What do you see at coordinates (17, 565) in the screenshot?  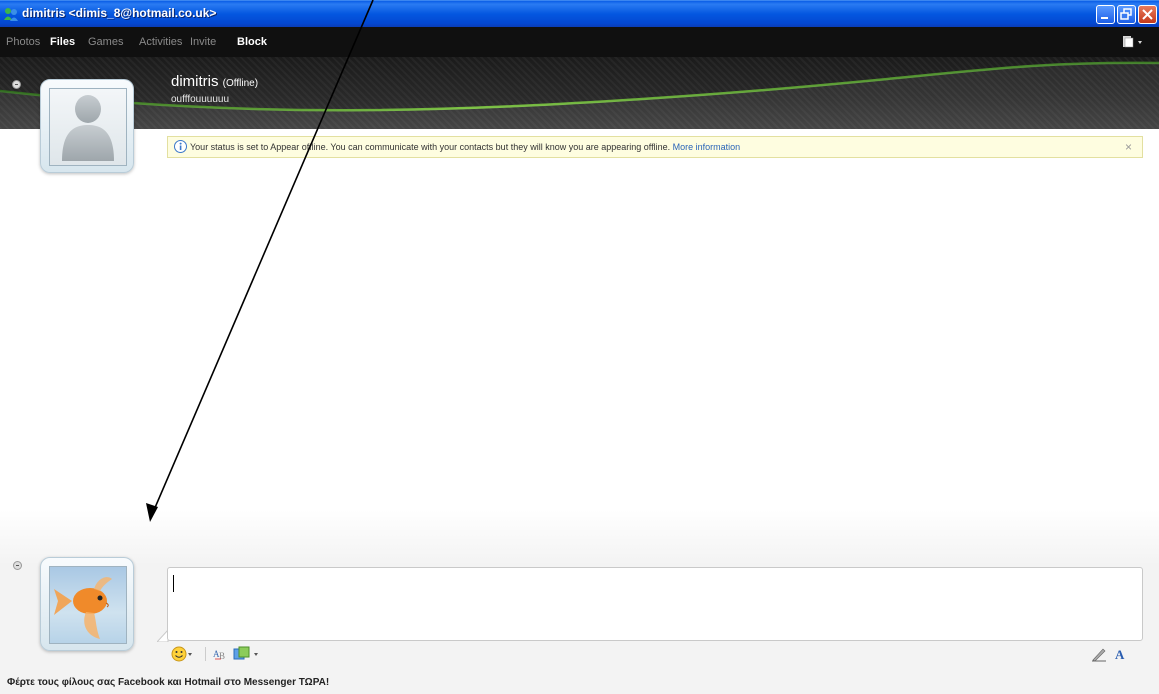 I see `collapse-self-button` at bounding box center [17, 565].